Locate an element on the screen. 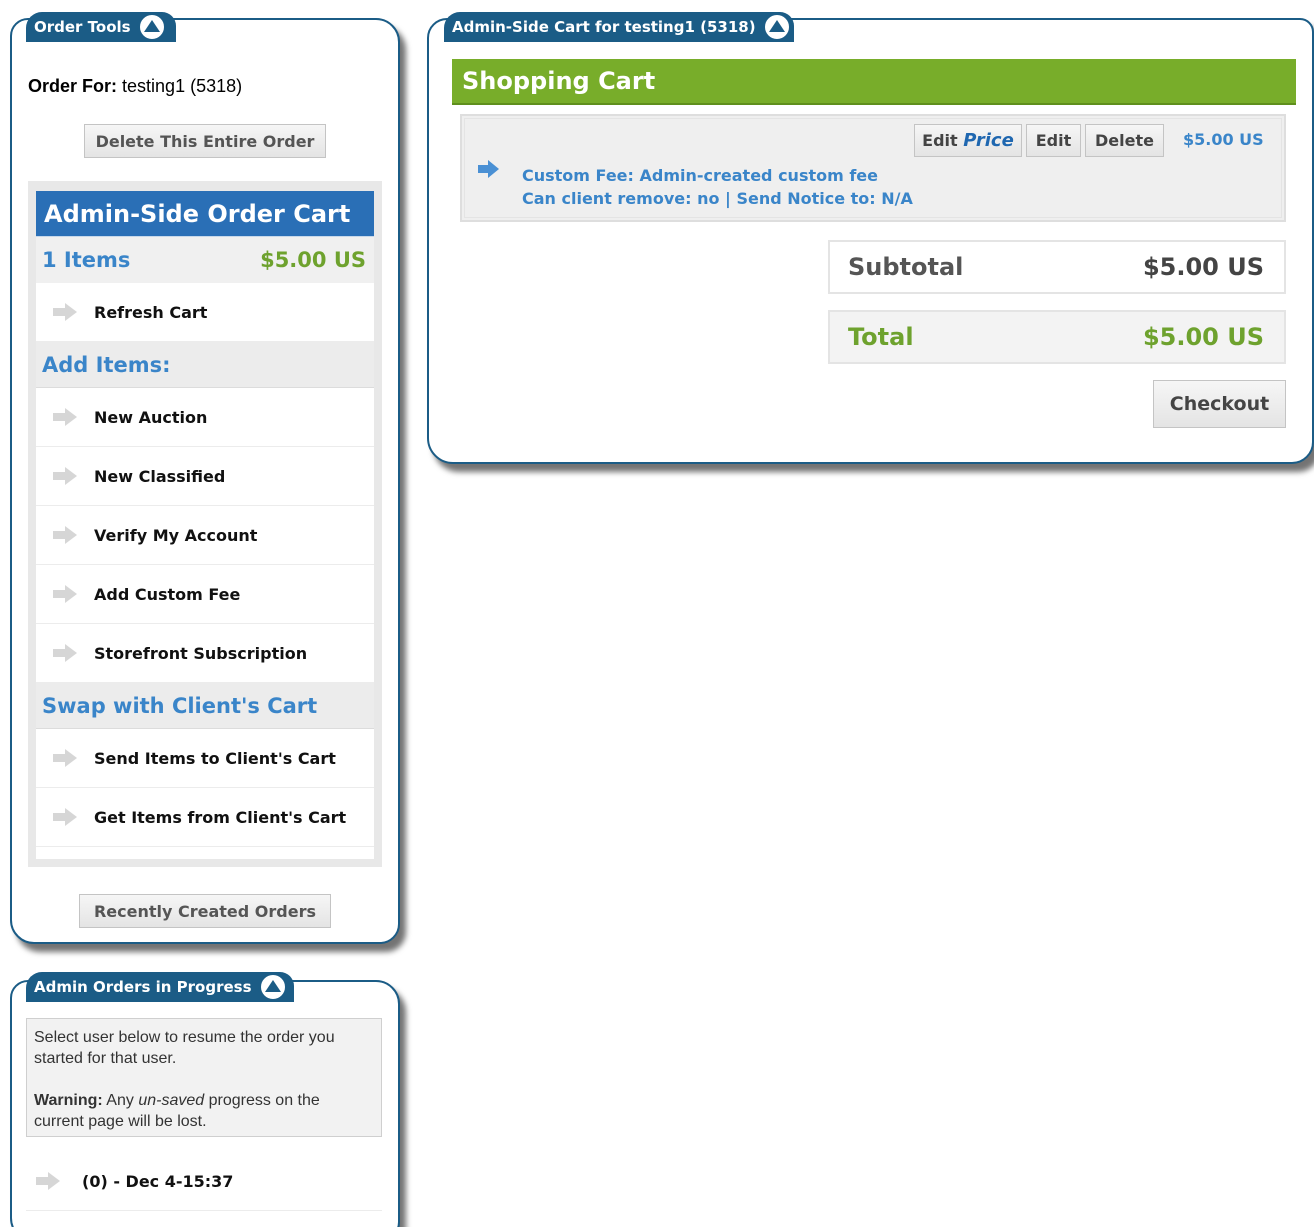  admin-cart-title: Admin-Side Cart for testing1 (5318) is located at coordinates (604, 27).